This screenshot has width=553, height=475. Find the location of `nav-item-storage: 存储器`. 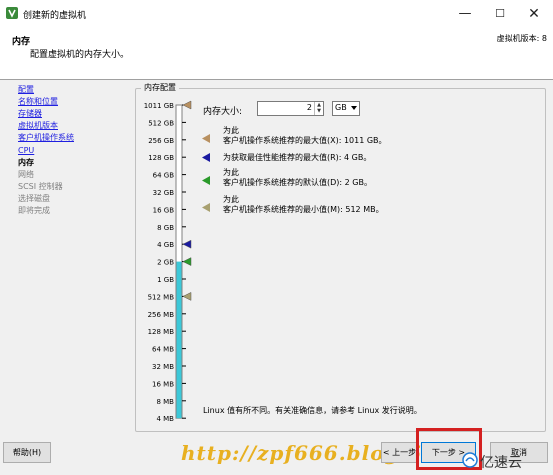

nav-item-storage: 存储器 is located at coordinates (30, 114).